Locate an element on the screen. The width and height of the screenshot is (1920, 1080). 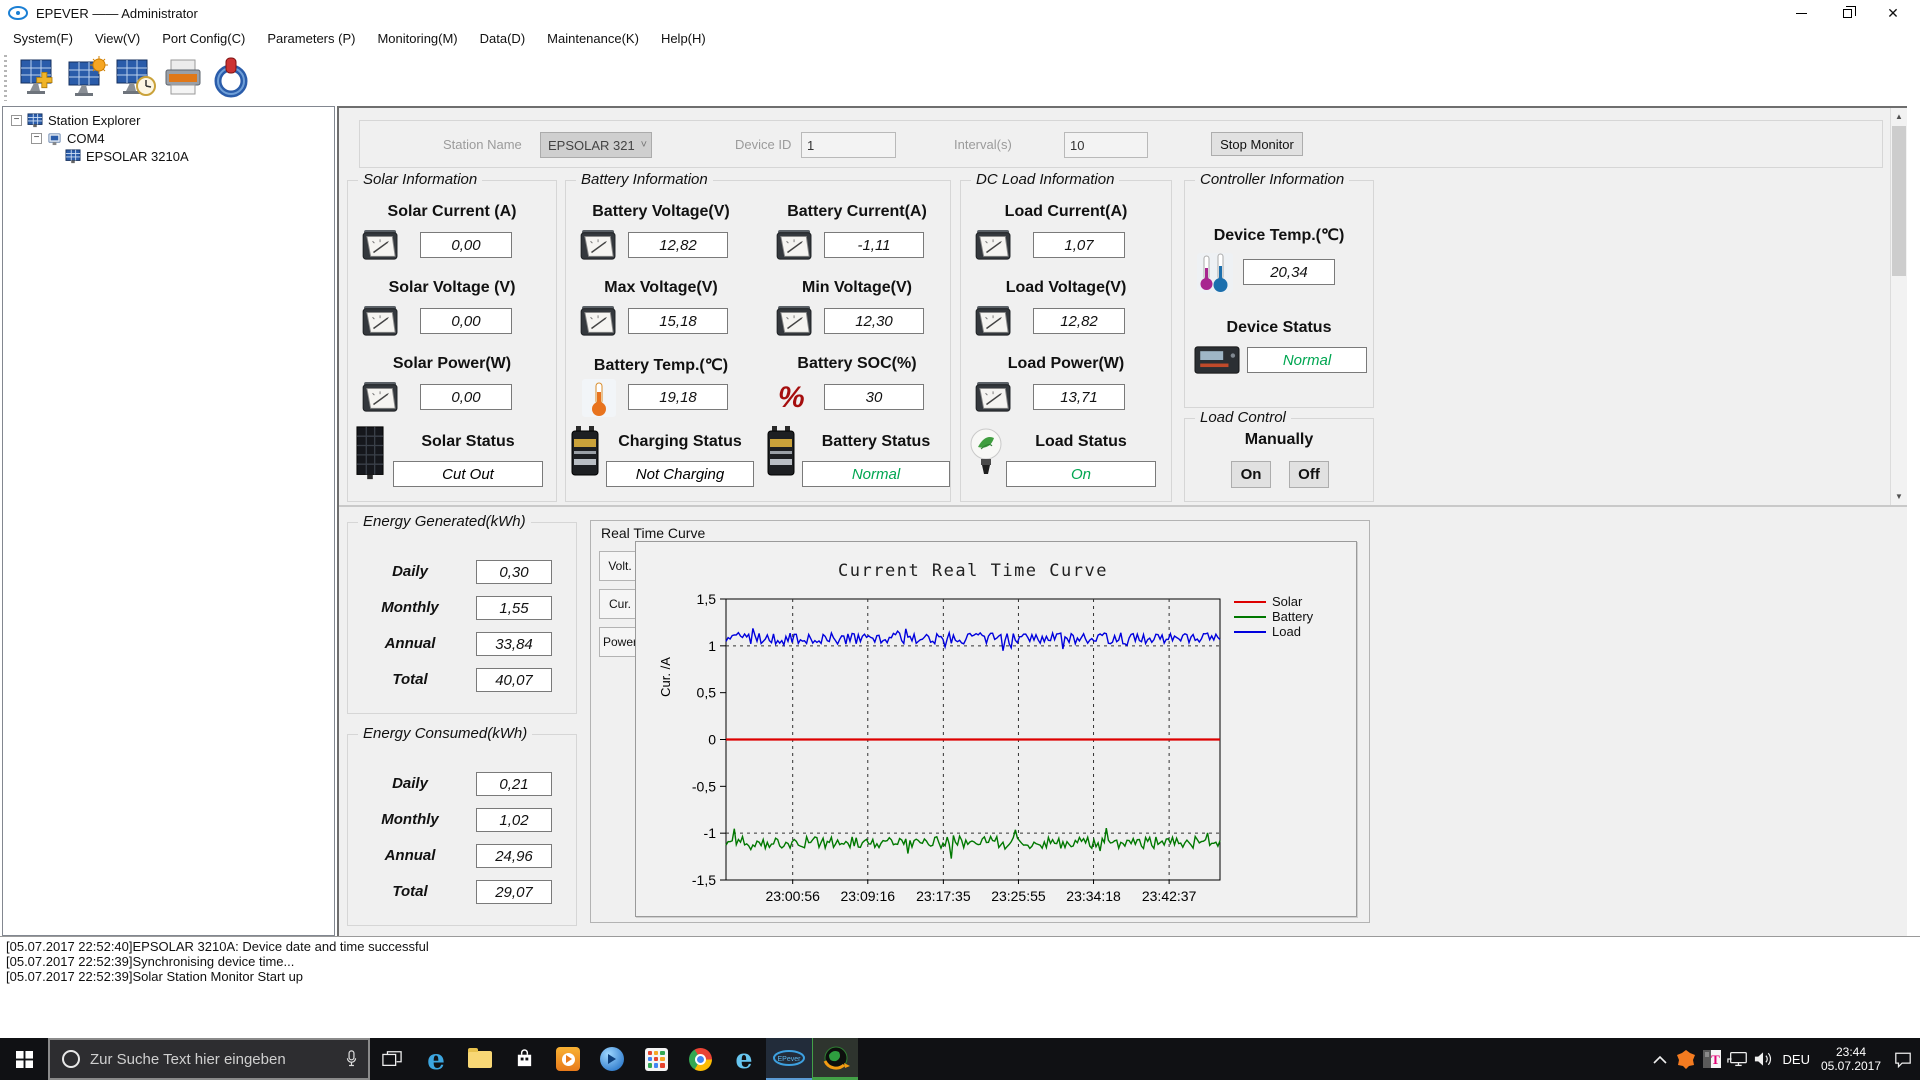
svg-text: -1 is located at coordinates (710, 833).